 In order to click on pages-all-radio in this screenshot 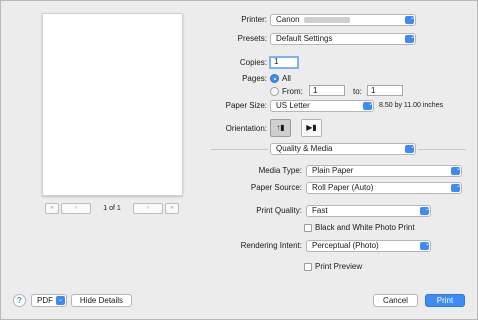, I will do `click(274, 78)`.